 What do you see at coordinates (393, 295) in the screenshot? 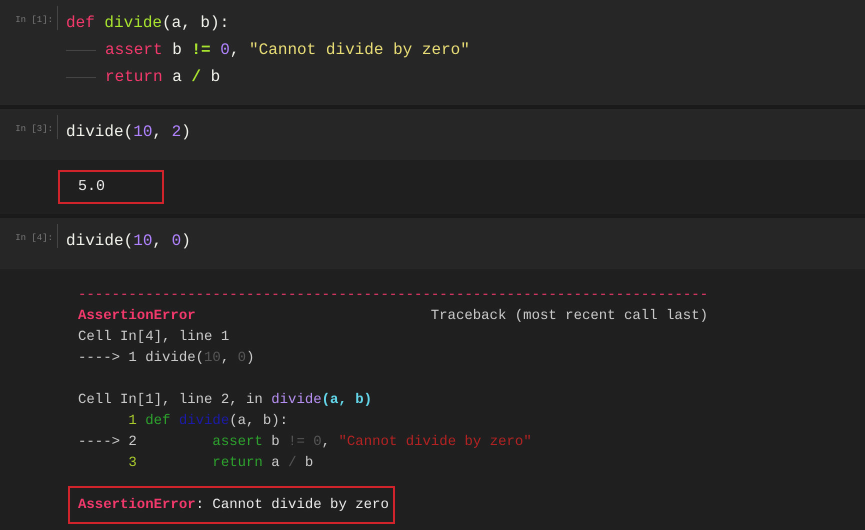
I see `traceback-rule: ---------------------------------------------------------------------------` at bounding box center [393, 295].